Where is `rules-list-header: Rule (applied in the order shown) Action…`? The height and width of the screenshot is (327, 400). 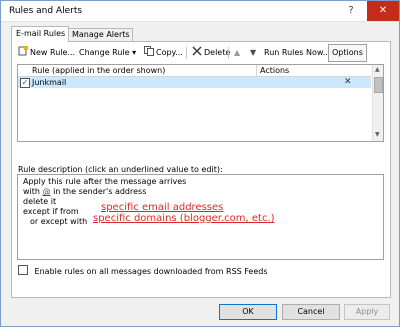 rules-list-header: Rule (applied in the order shown) Action… is located at coordinates (194, 71).